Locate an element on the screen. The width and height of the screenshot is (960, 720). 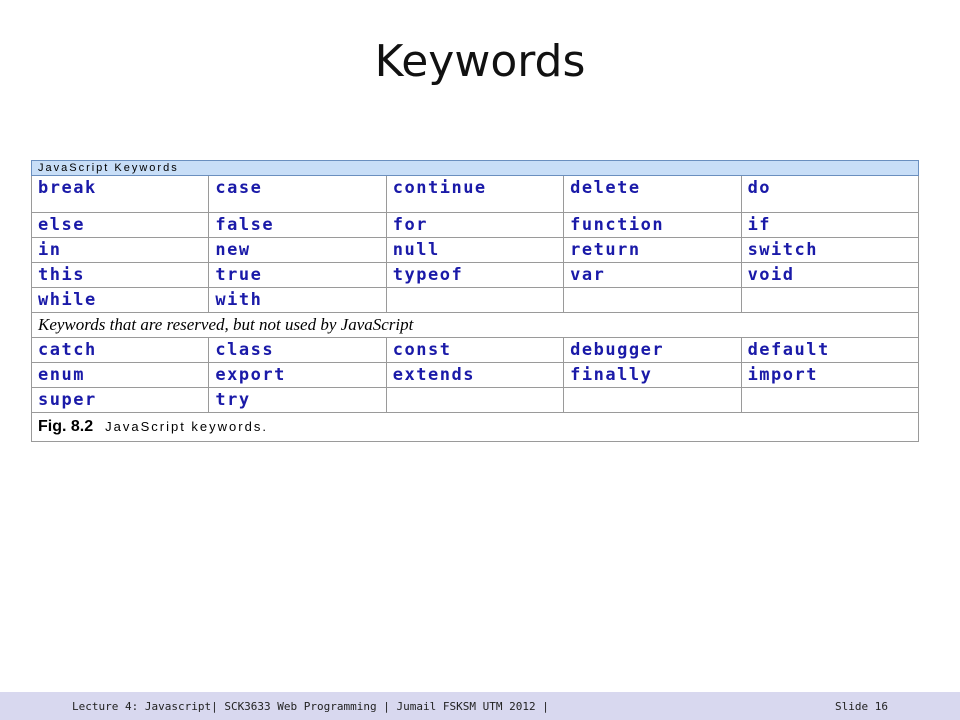
keyword-cell: extends is located at coordinates (475, 375).